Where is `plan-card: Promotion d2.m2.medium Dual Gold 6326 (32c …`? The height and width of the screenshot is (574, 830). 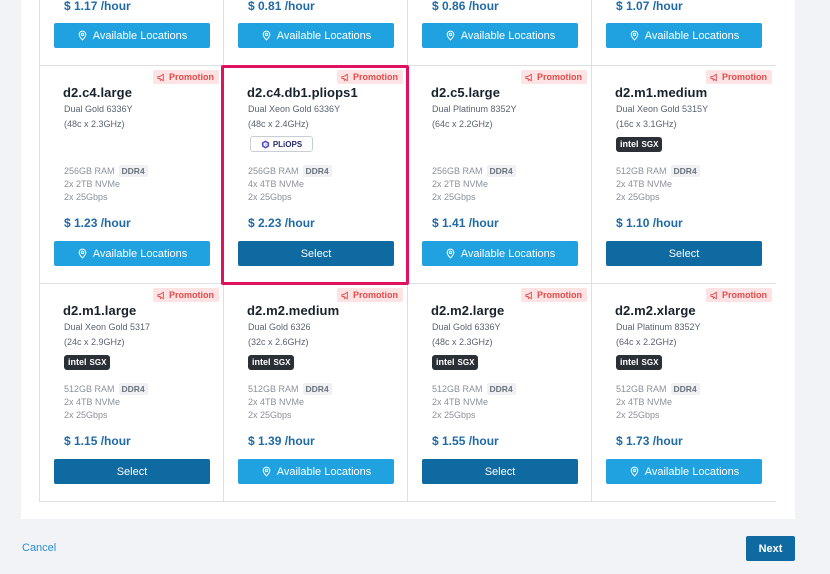
plan-card: Promotion d2.m2.medium Dual Gold 6326 (32c … is located at coordinates (316, 393).